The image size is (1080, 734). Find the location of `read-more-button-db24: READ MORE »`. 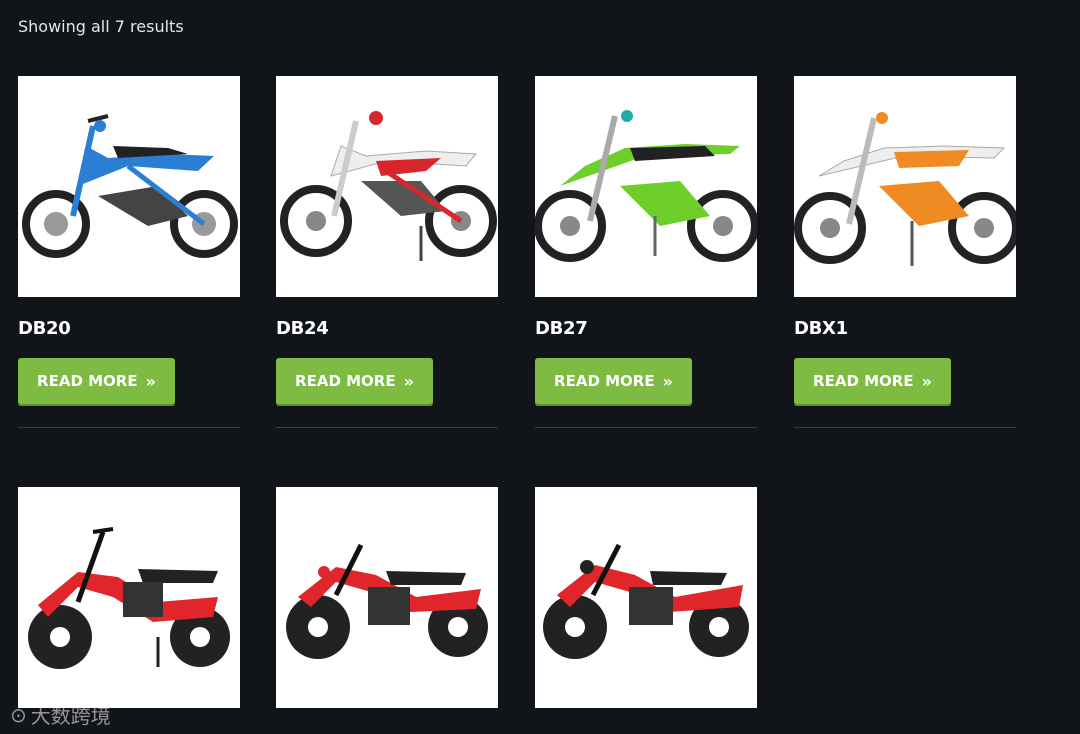

read-more-button-db24: READ MORE » is located at coordinates (354, 381).